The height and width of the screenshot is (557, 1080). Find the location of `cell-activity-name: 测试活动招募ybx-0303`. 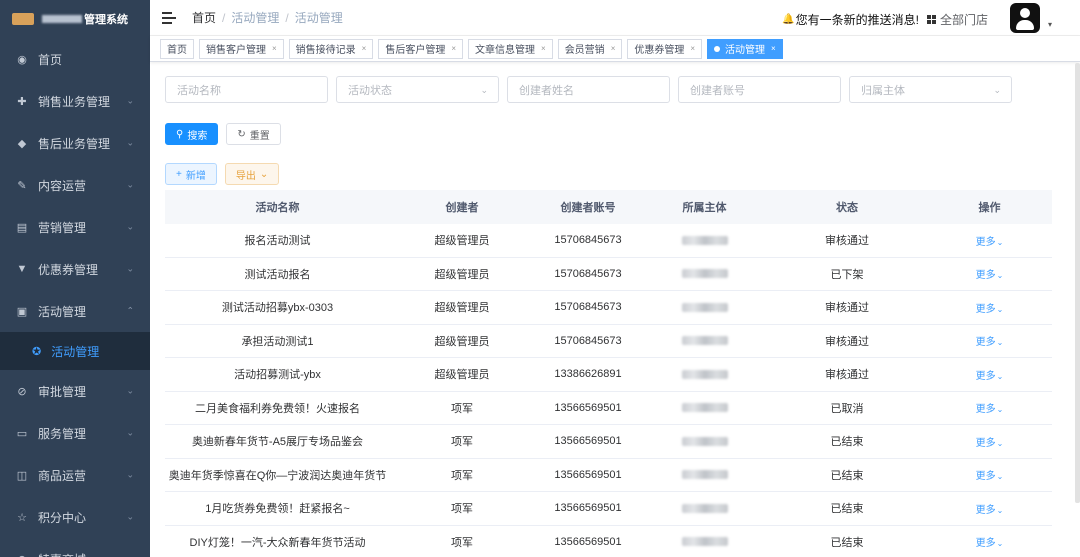

cell-activity-name: 测试活动招募ybx-0303 is located at coordinates (277, 308).